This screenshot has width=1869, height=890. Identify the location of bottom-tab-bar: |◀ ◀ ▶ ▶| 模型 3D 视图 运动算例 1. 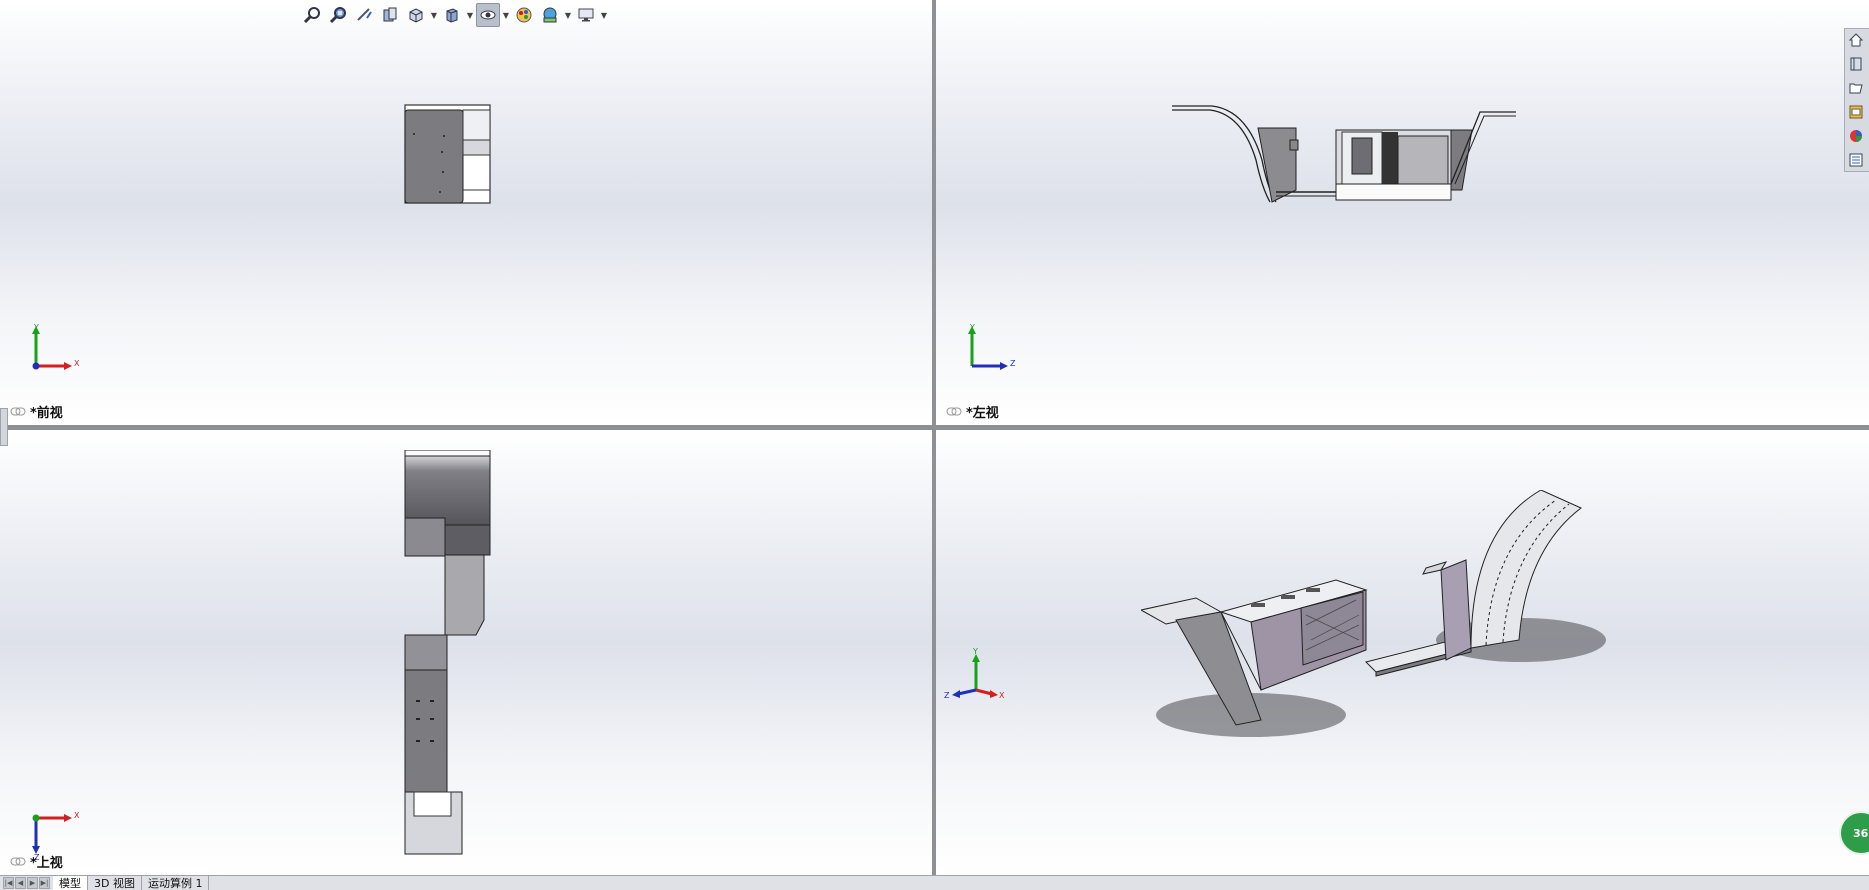
(934, 882).